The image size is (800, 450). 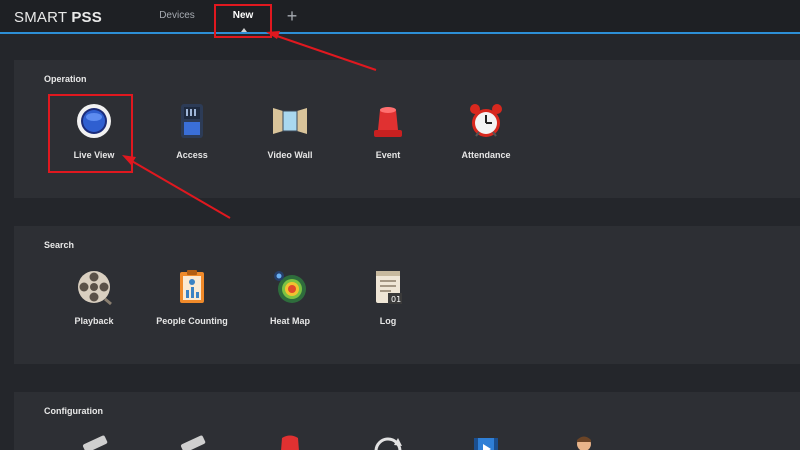 I want to click on event-config-icon, so click(x=290, y=442).